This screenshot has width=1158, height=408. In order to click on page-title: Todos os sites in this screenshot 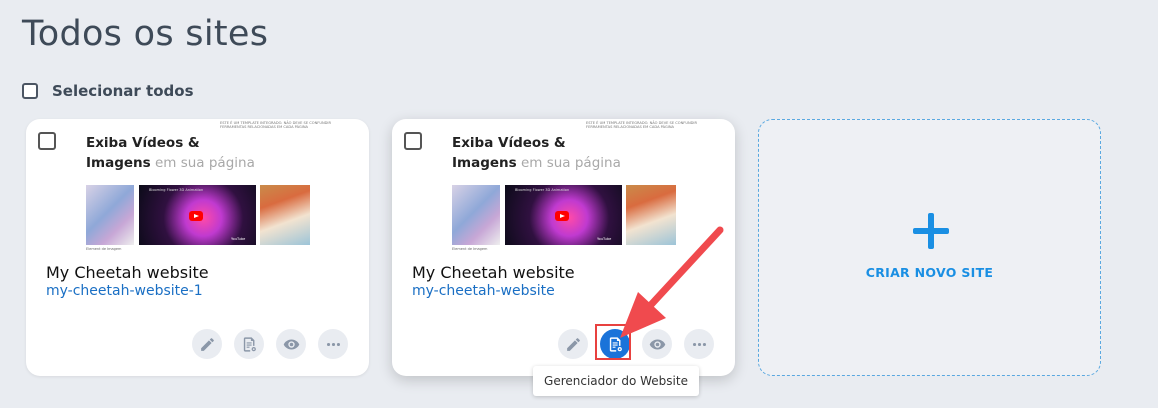, I will do `click(145, 34)`.